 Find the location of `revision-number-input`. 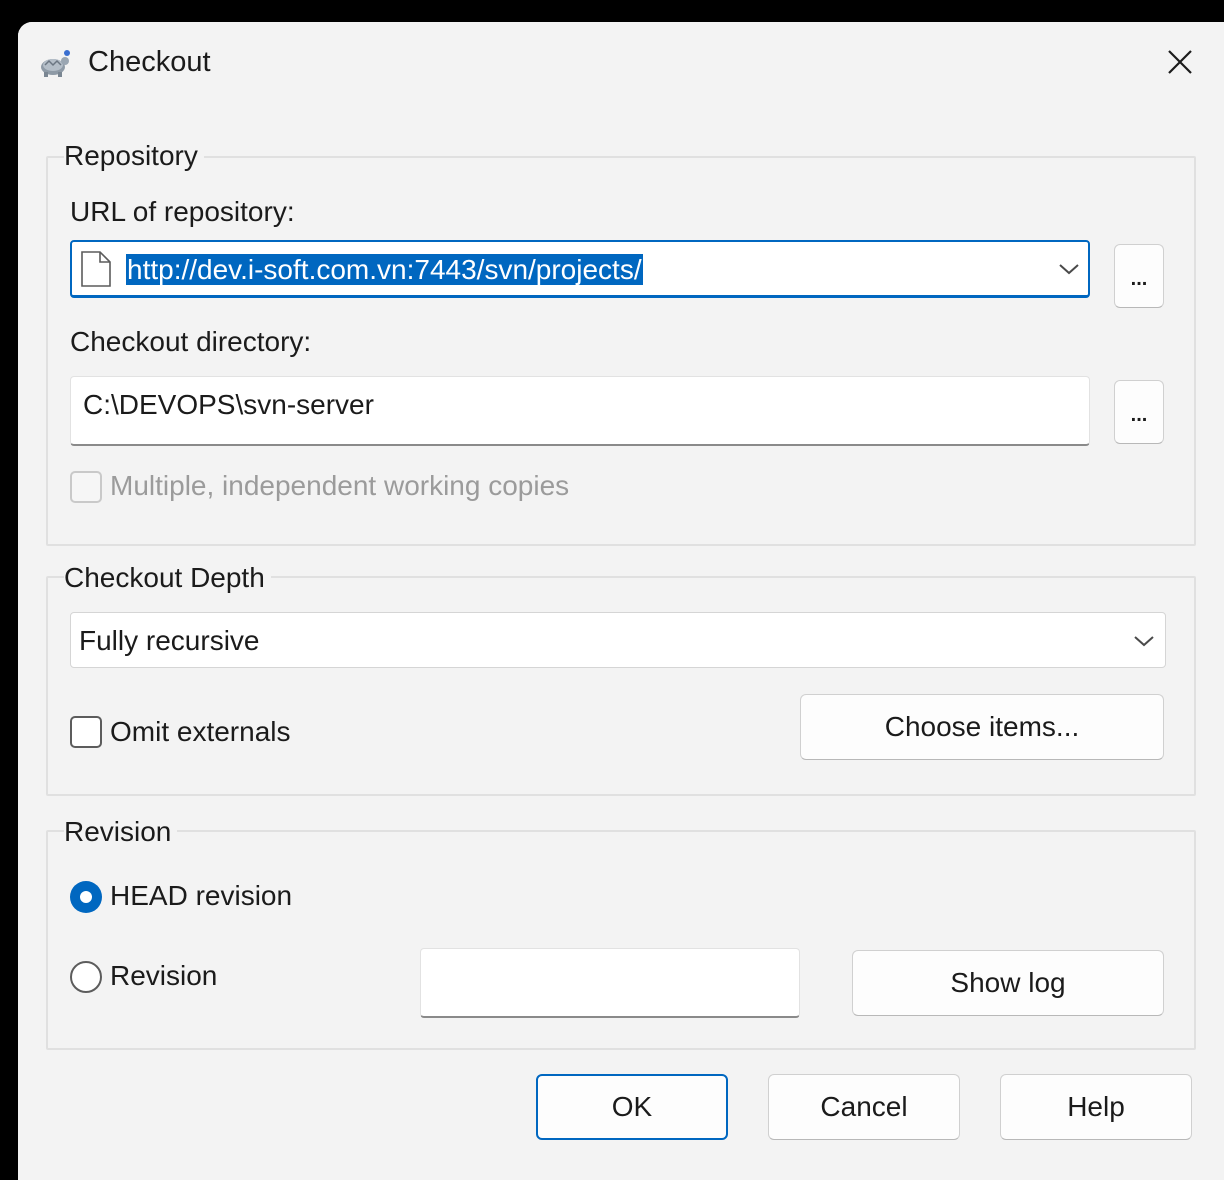

revision-number-input is located at coordinates (610, 983).